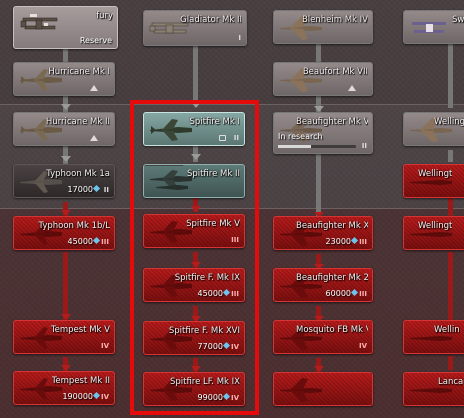 The height and width of the screenshot is (418, 464). I want to click on vehicle-card-wellington-4: Wellin, so click(433, 337).